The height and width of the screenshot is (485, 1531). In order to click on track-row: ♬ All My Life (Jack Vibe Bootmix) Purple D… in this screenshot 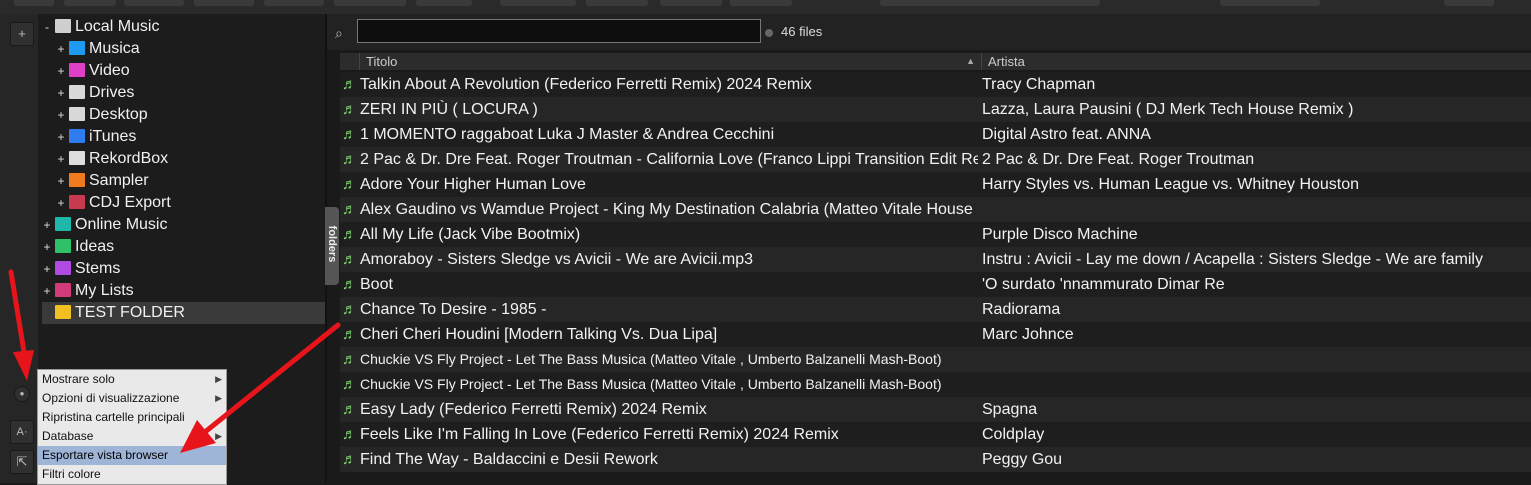, I will do `click(935, 234)`.